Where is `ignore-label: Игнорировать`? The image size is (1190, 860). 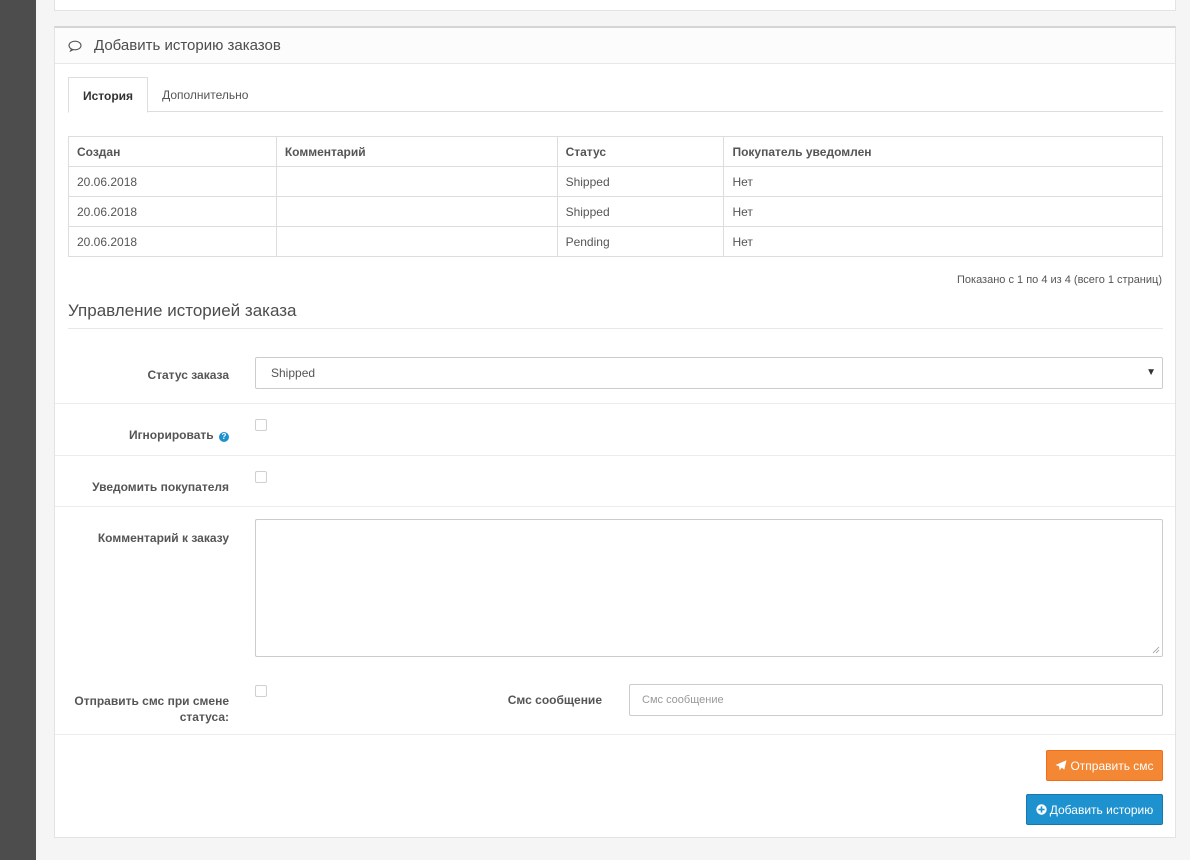
ignore-label: Игнорировать is located at coordinates (171, 435).